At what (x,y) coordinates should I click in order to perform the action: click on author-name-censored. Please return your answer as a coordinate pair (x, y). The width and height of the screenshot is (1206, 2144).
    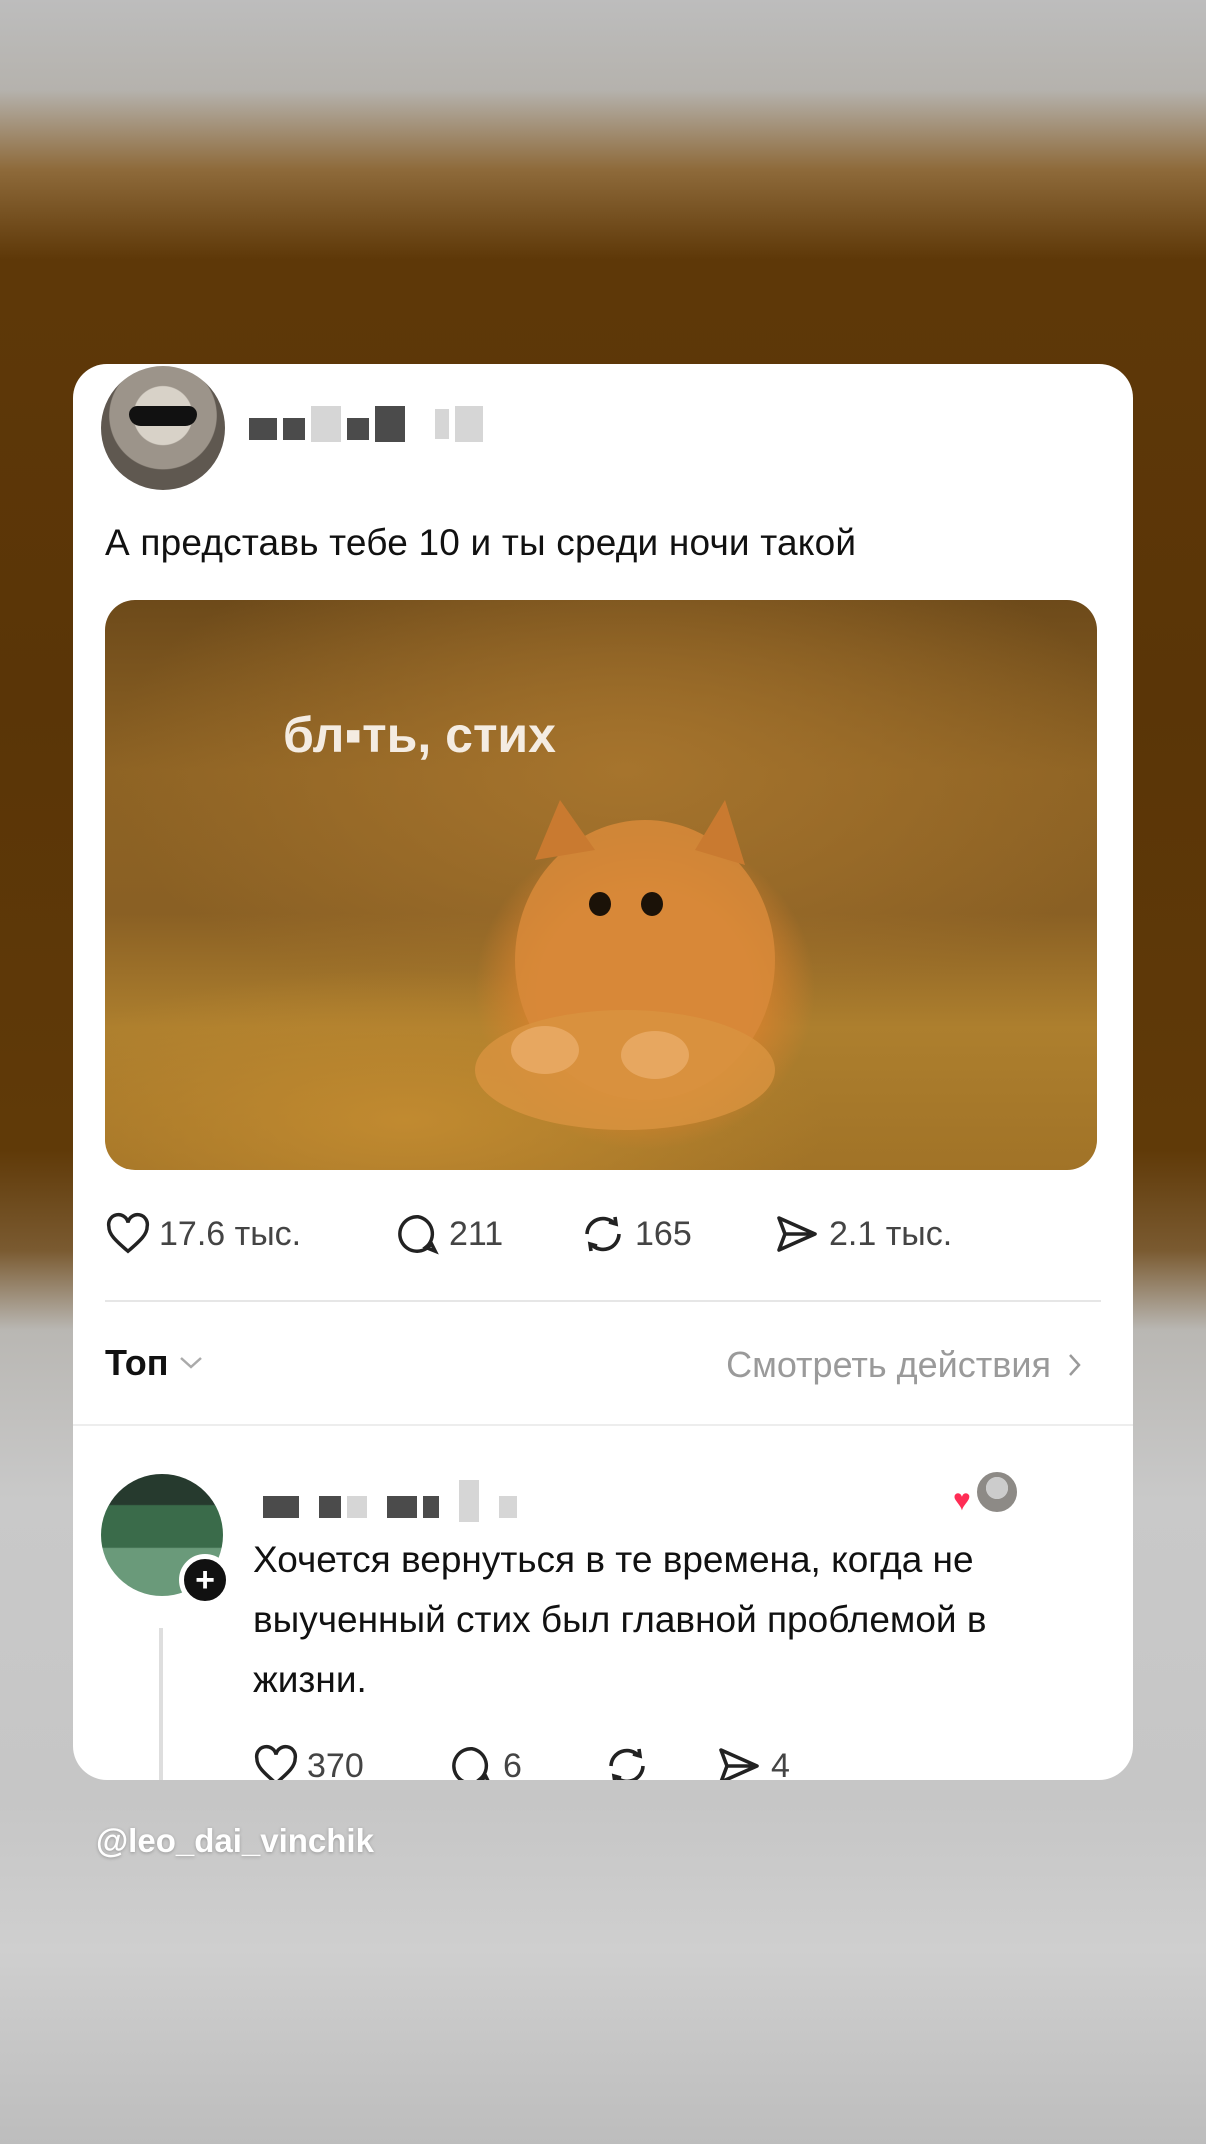
    Looking at the image, I should click on (366, 424).